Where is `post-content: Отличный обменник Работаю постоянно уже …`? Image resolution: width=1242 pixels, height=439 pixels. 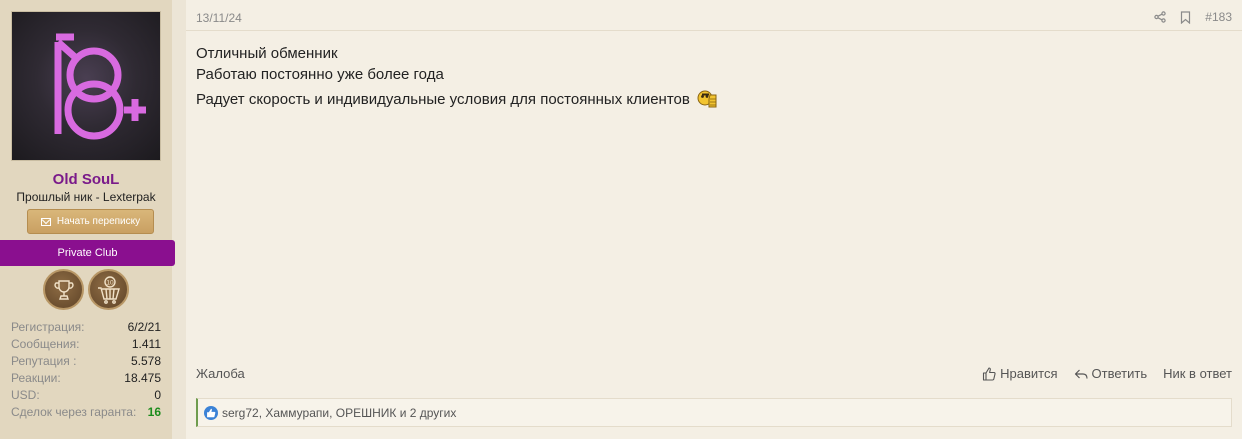 post-content: Отличный обменник Работаю постоянно уже … is located at coordinates (458, 76).